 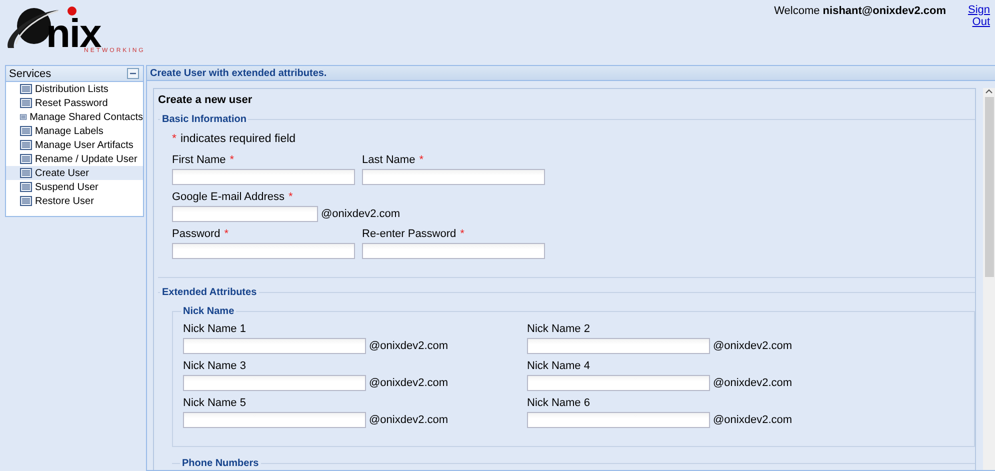 I want to click on field-label: Google E-mail Address, so click(x=228, y=197).